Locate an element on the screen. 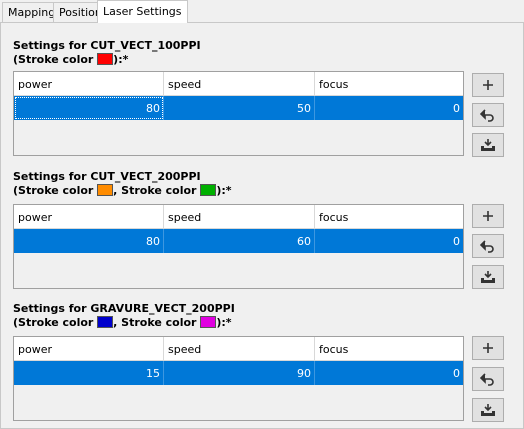 The height and width of the screenshot is (429, 524). table-row: 80 50 0 is located at coordinates (238, 108).